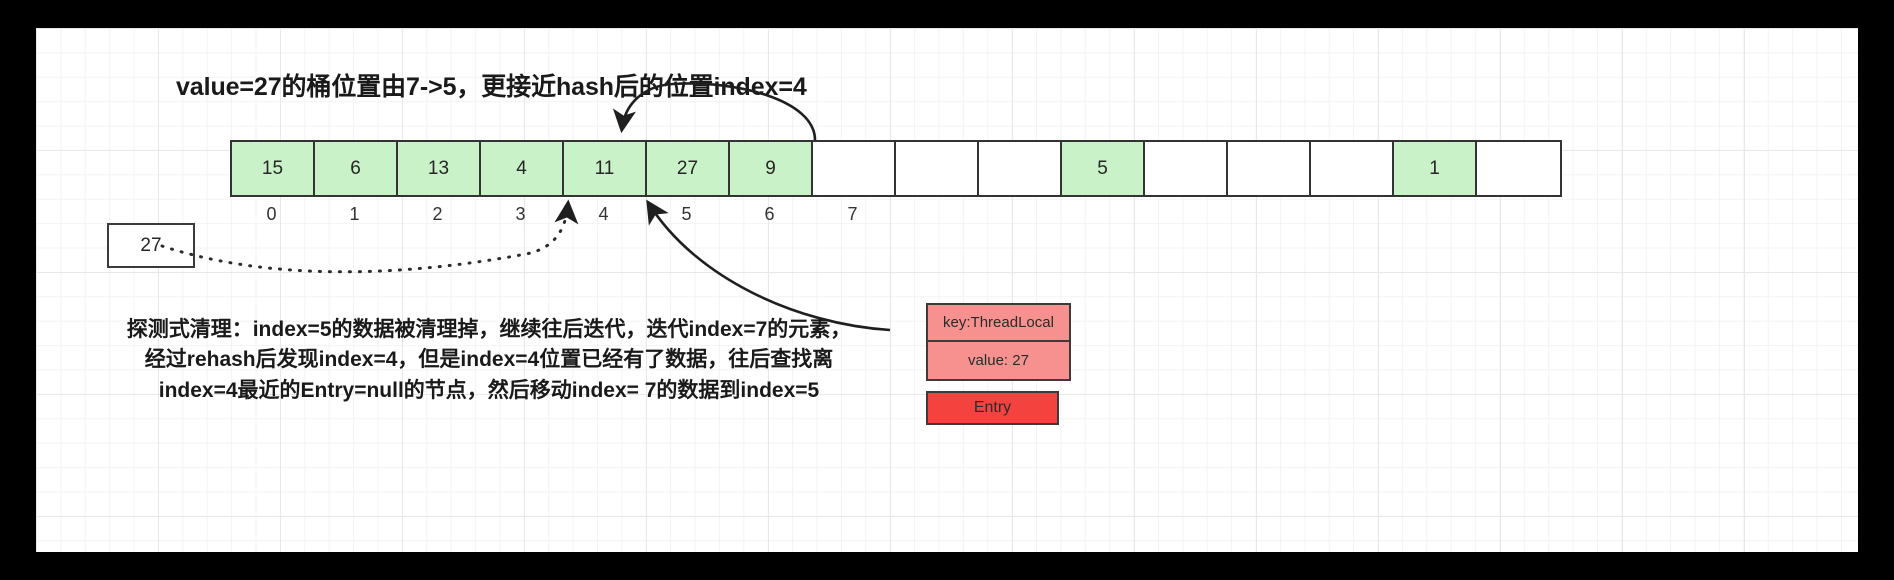 This screenshot has height=580, width=1894. I want to click on bucket-index-labels: 0 1 2 3 4 5 6 7, so click(562, 214).